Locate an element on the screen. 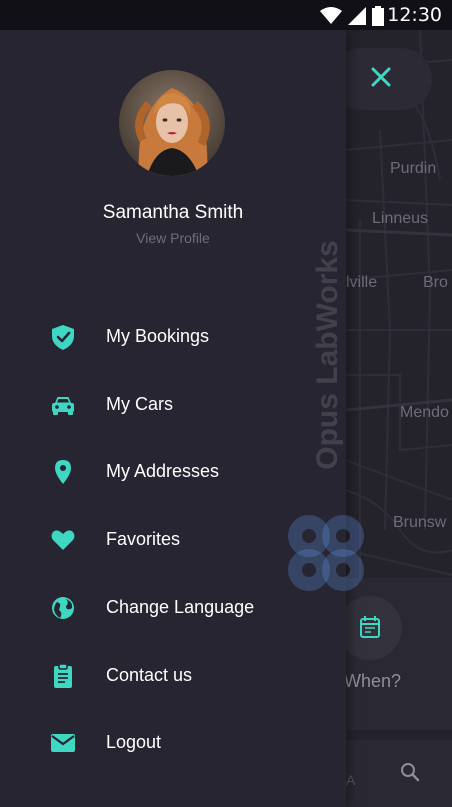  menu-item-my-cars: My Cars is located at coordinates (173, 404).